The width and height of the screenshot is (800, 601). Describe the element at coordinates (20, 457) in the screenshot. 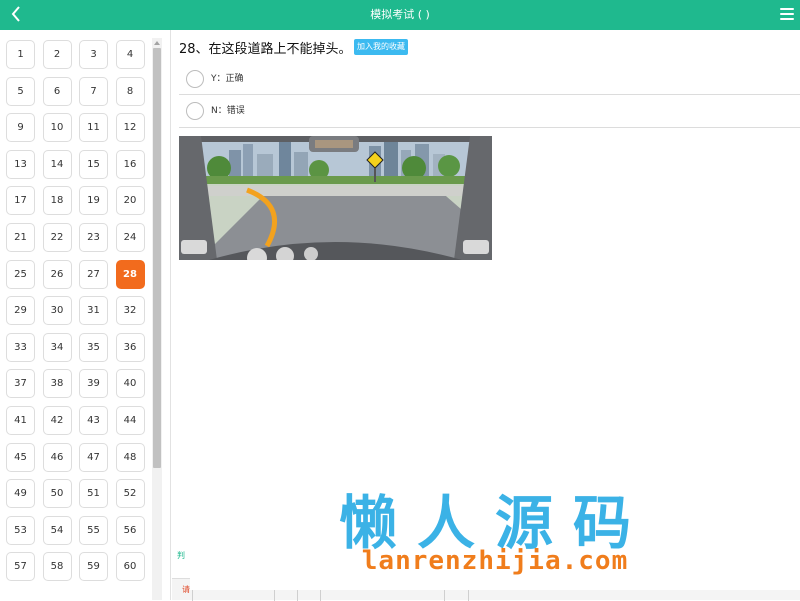

I see `question-number-cell: 45` at that location.